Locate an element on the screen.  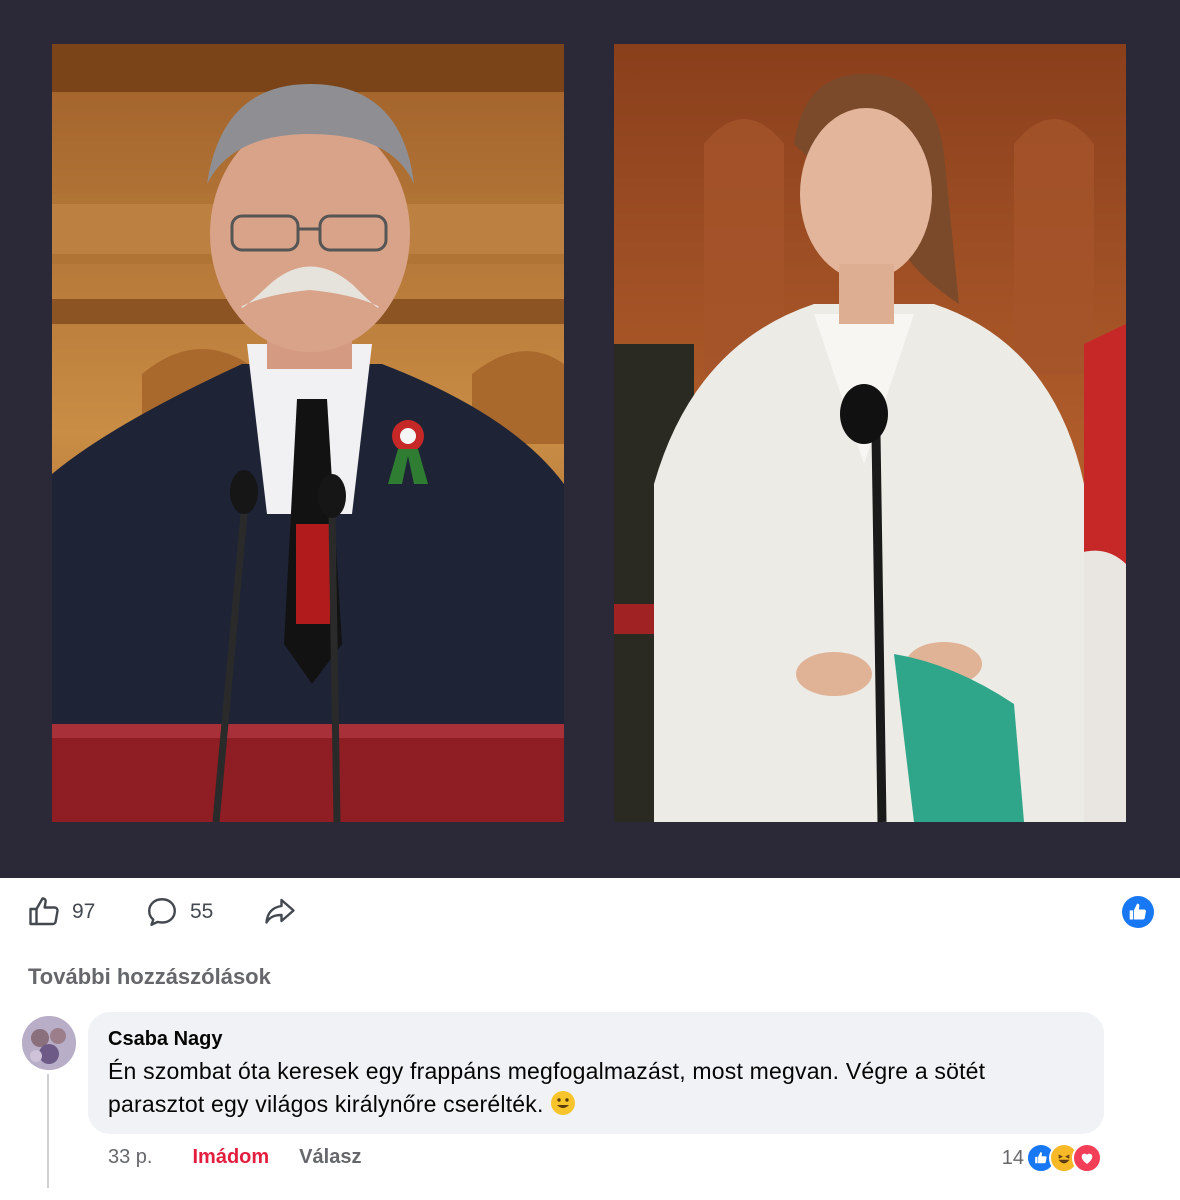
like-count: 97 is located at coordinates (84, 911).